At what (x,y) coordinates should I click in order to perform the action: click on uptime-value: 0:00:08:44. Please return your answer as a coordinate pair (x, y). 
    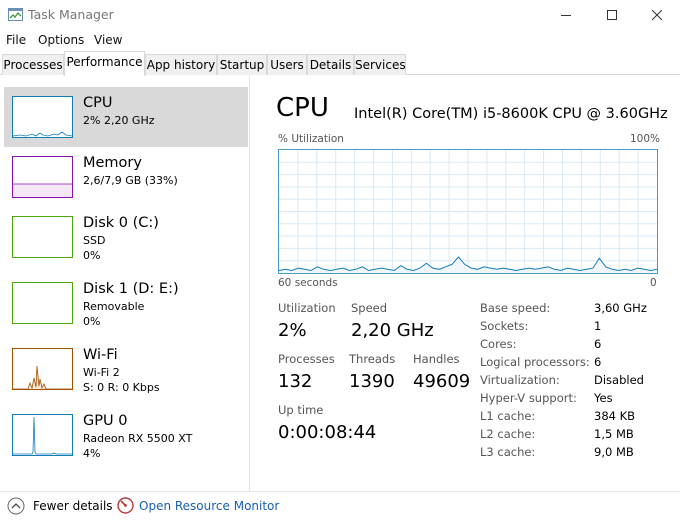
    Looking at the image, I should click on (327, 432).